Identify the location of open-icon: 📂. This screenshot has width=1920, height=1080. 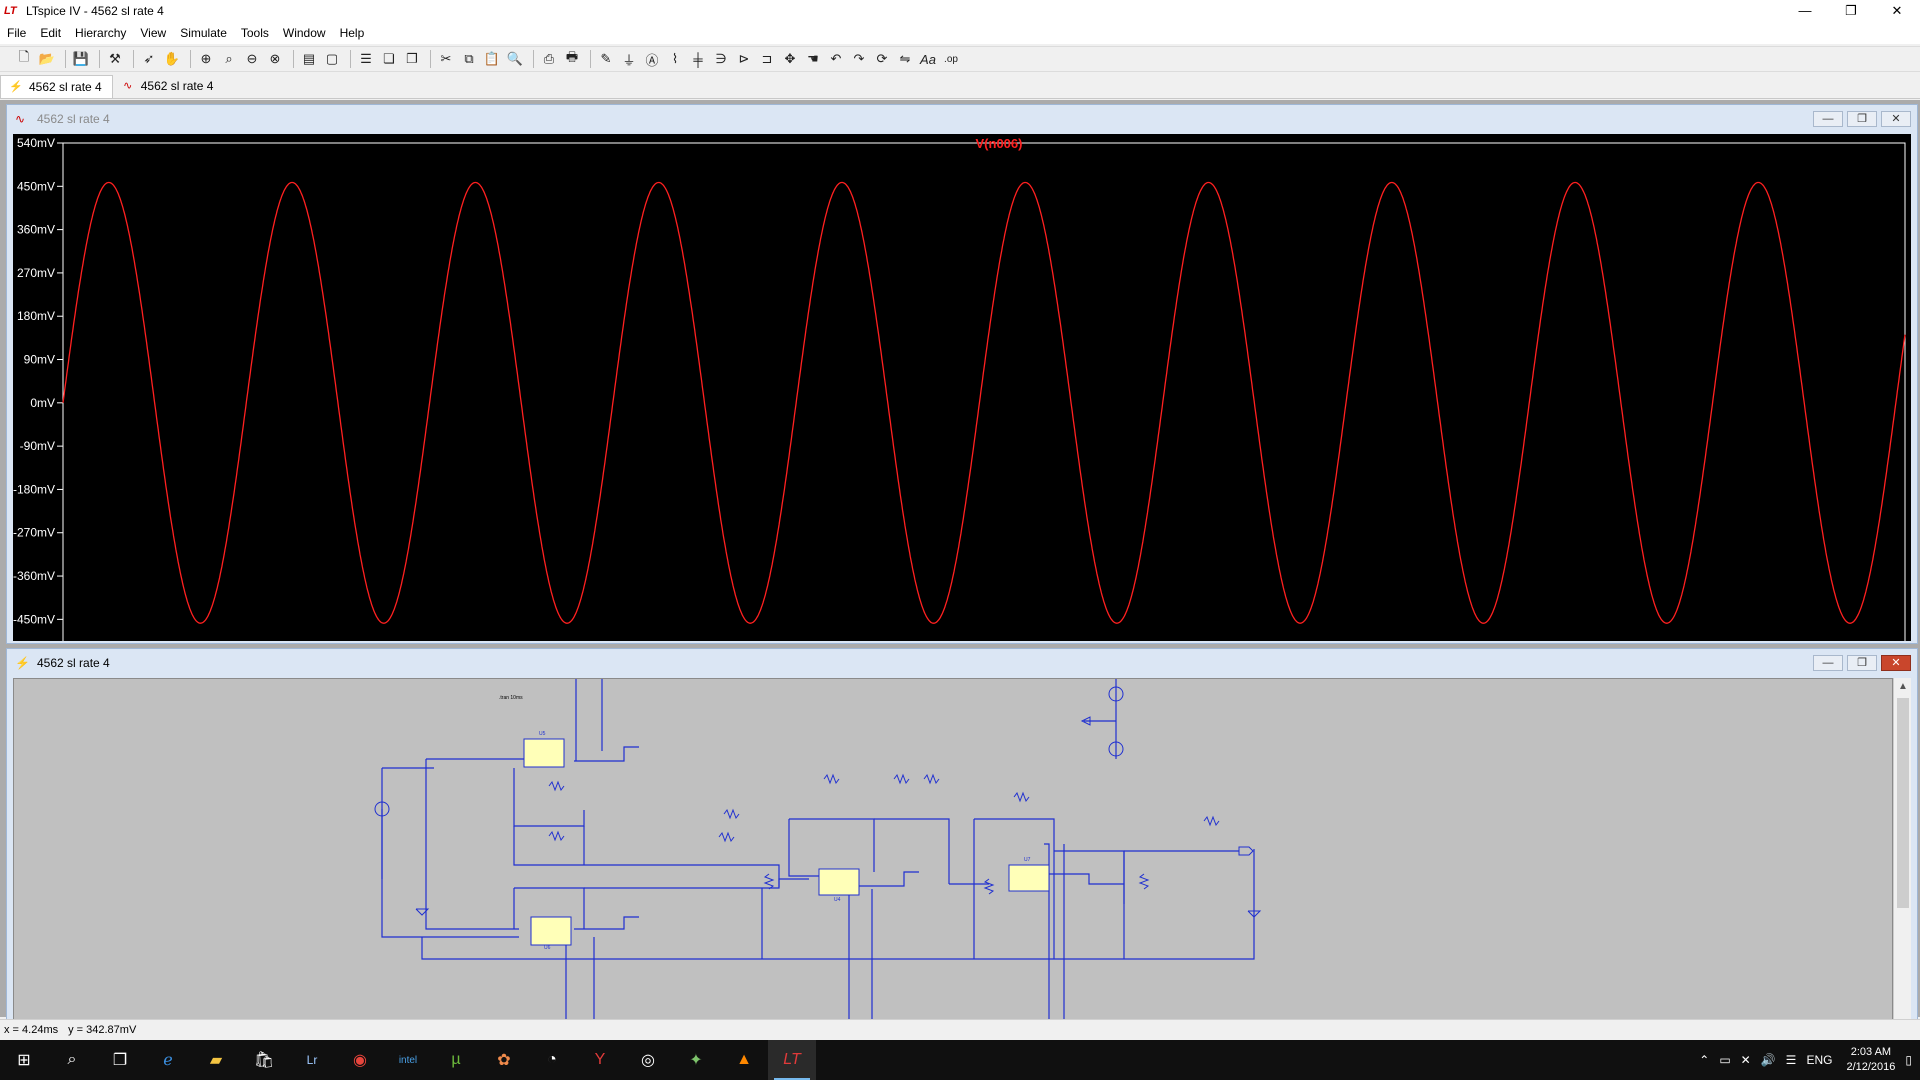
(47, 59).